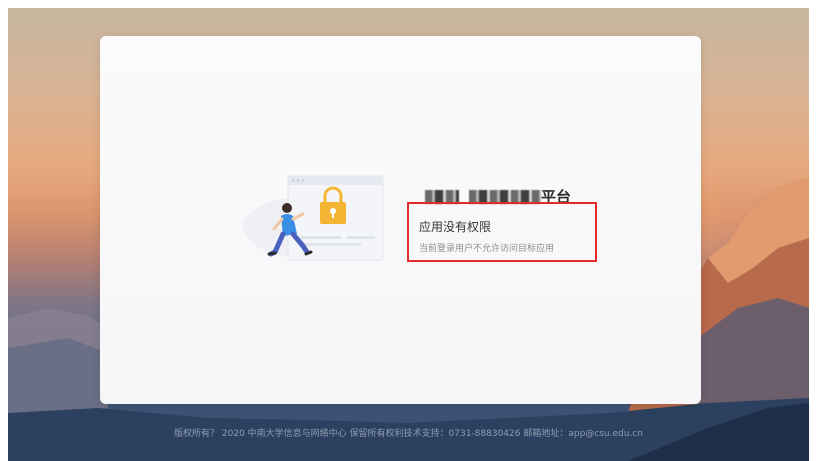 The image size is (817, 461). What do you see at coordinates (487, 249) in the screenshot?
I see `error-description: 当前登录用户不允许访问目标应用` at bounding box center [487, 249].